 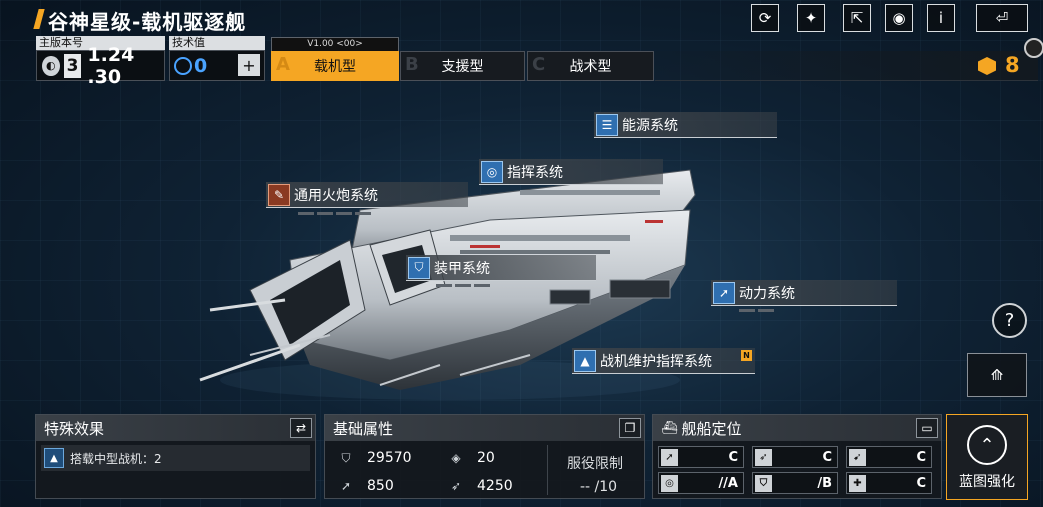 I want to click on ship-positioning-panel: ⛴ 舰船定位 ▭ ➚ C ➶ C ➹ C ◎ //A ⛉ /B ✚ C, so click(x=797, y=456).